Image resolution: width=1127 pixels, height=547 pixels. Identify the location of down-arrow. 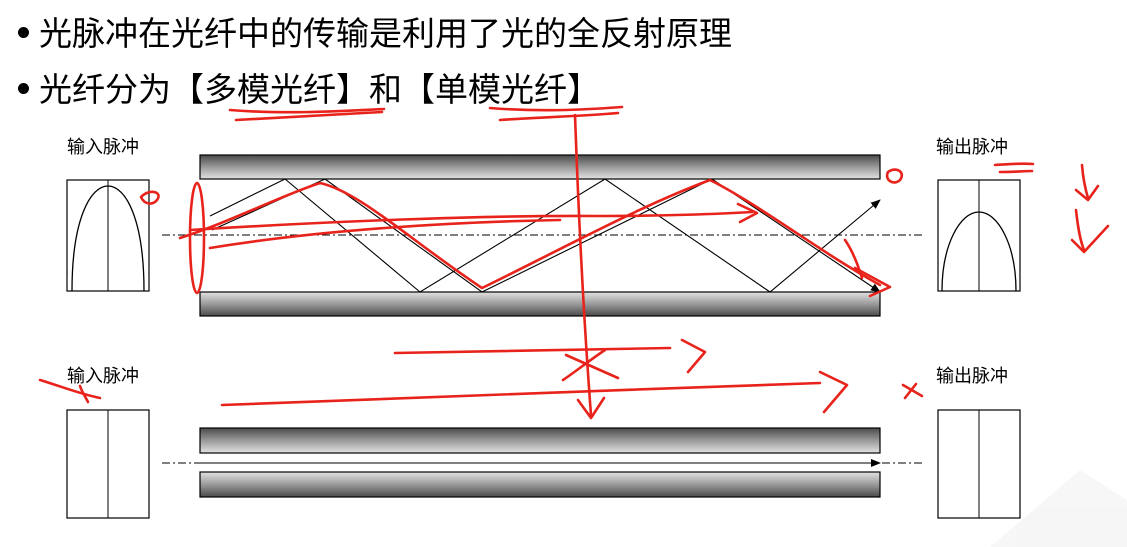
(1085, 181).